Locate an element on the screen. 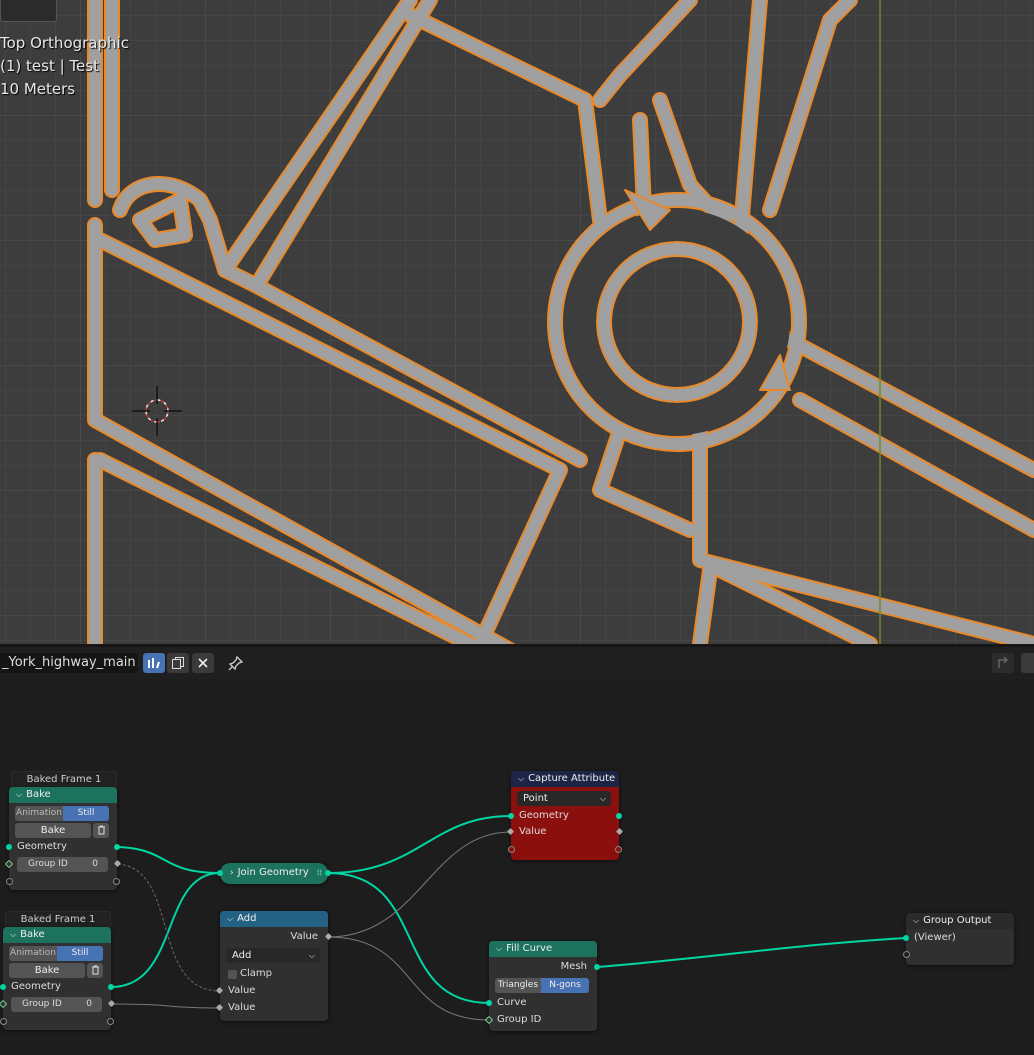 This screenshot has width=1034, height=1055. overlay-icon is located at coordinates (1027, 663).